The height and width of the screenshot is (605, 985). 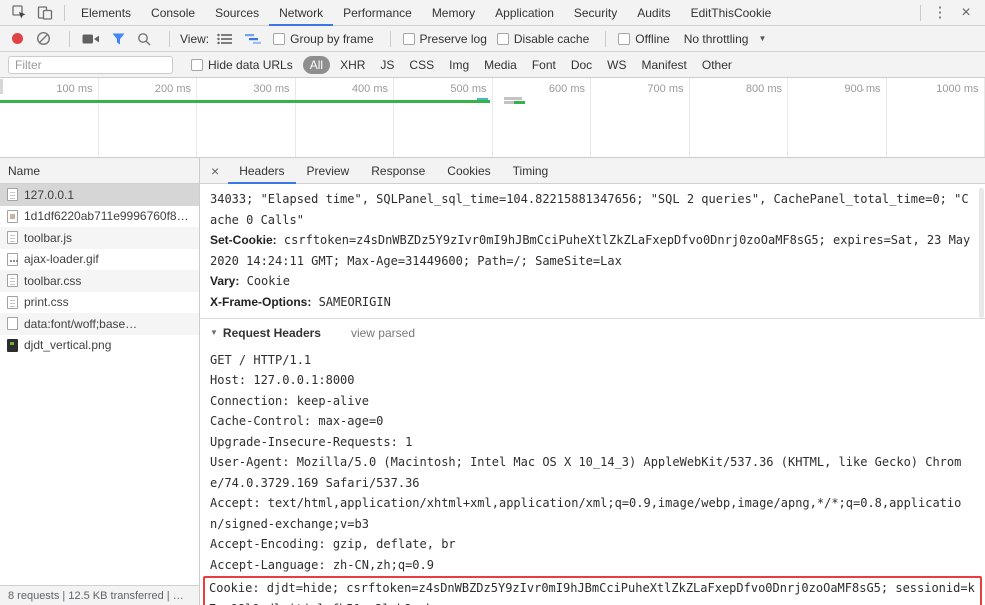 What do you see at coordinates (443, 117) in the screenshot?
I see `timeline-tick: 500 ms` at bounding box center [443, 117].